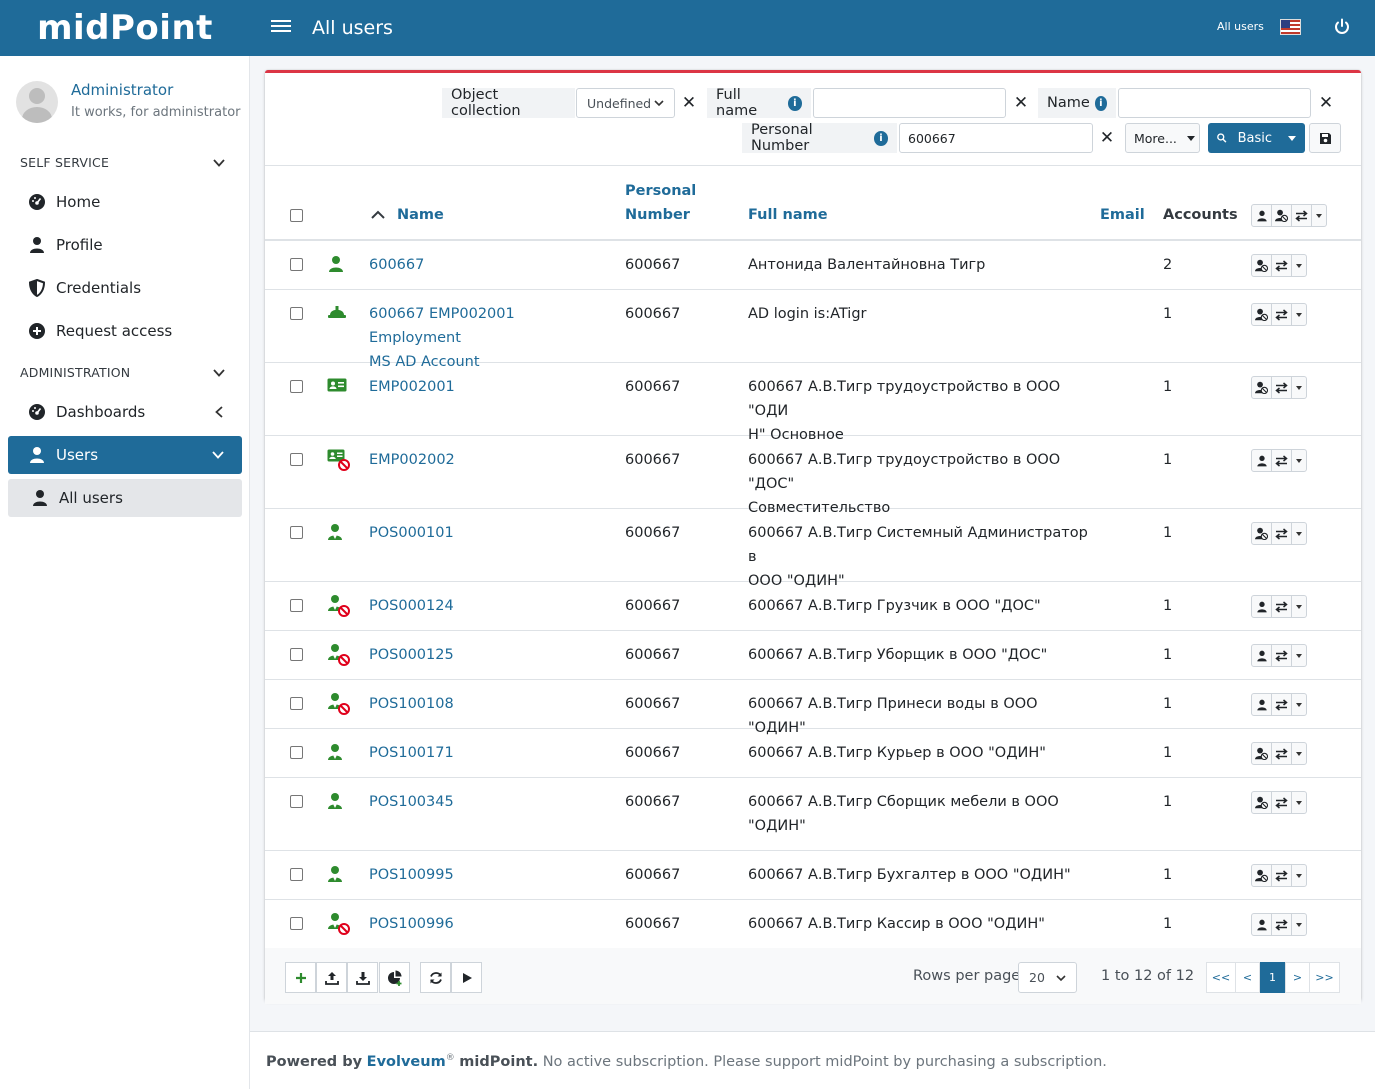 This screenshot has height=1089, width=1375. Describe the element at coordinates (1325, 138) in the screenshot. I see `save-search-button` at that location.